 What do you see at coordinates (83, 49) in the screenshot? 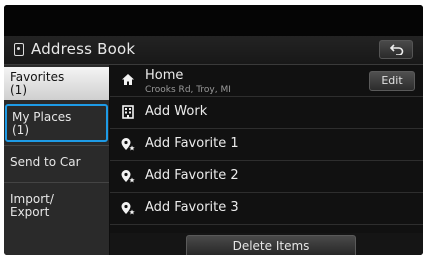
I see `page-title: Address Book` at bounding box center [83, 49].